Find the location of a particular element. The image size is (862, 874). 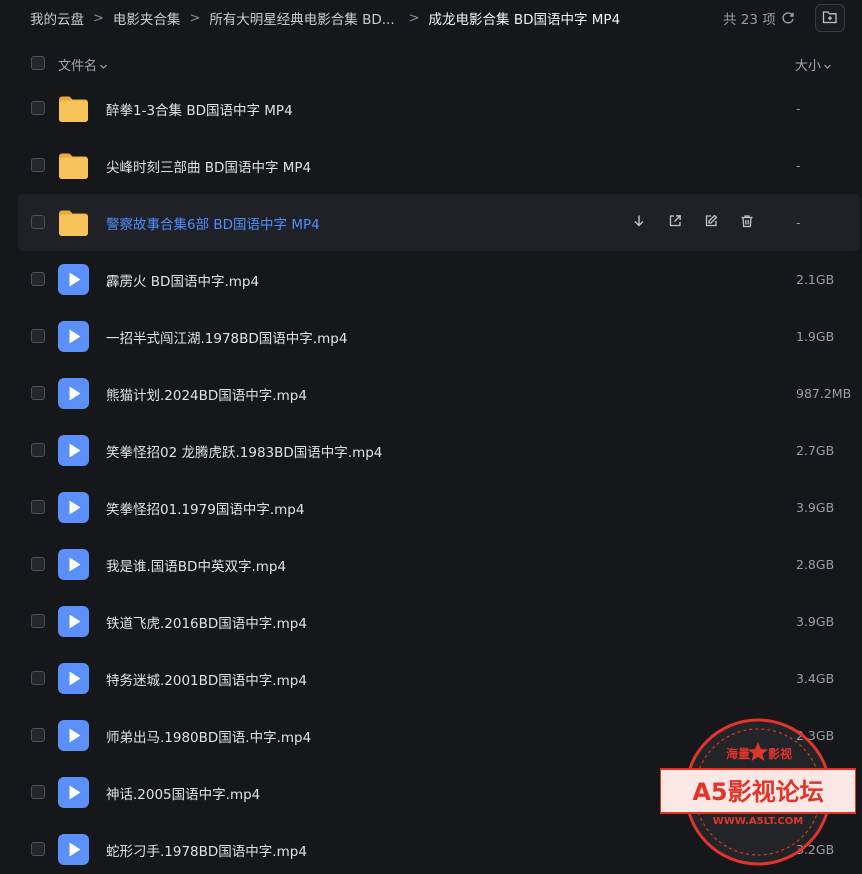

file-size: 987.2MB is located at coordinates (824, 393).